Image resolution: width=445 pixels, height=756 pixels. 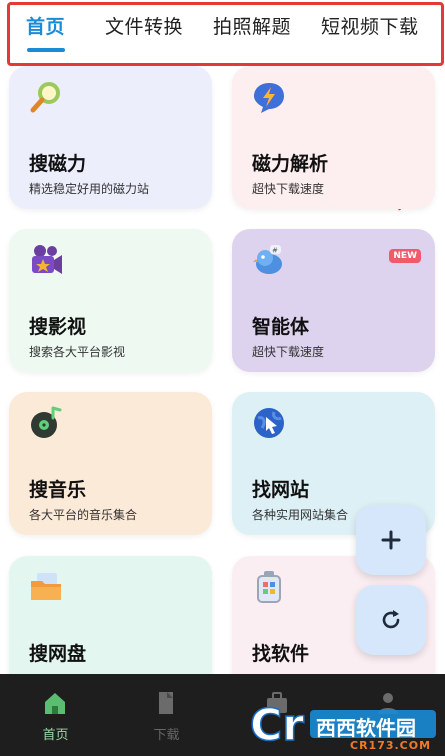 I want to click on top-tab-bar: 首页 文件转换 拍照解题 短视频下载, so click(x=222, y=31).